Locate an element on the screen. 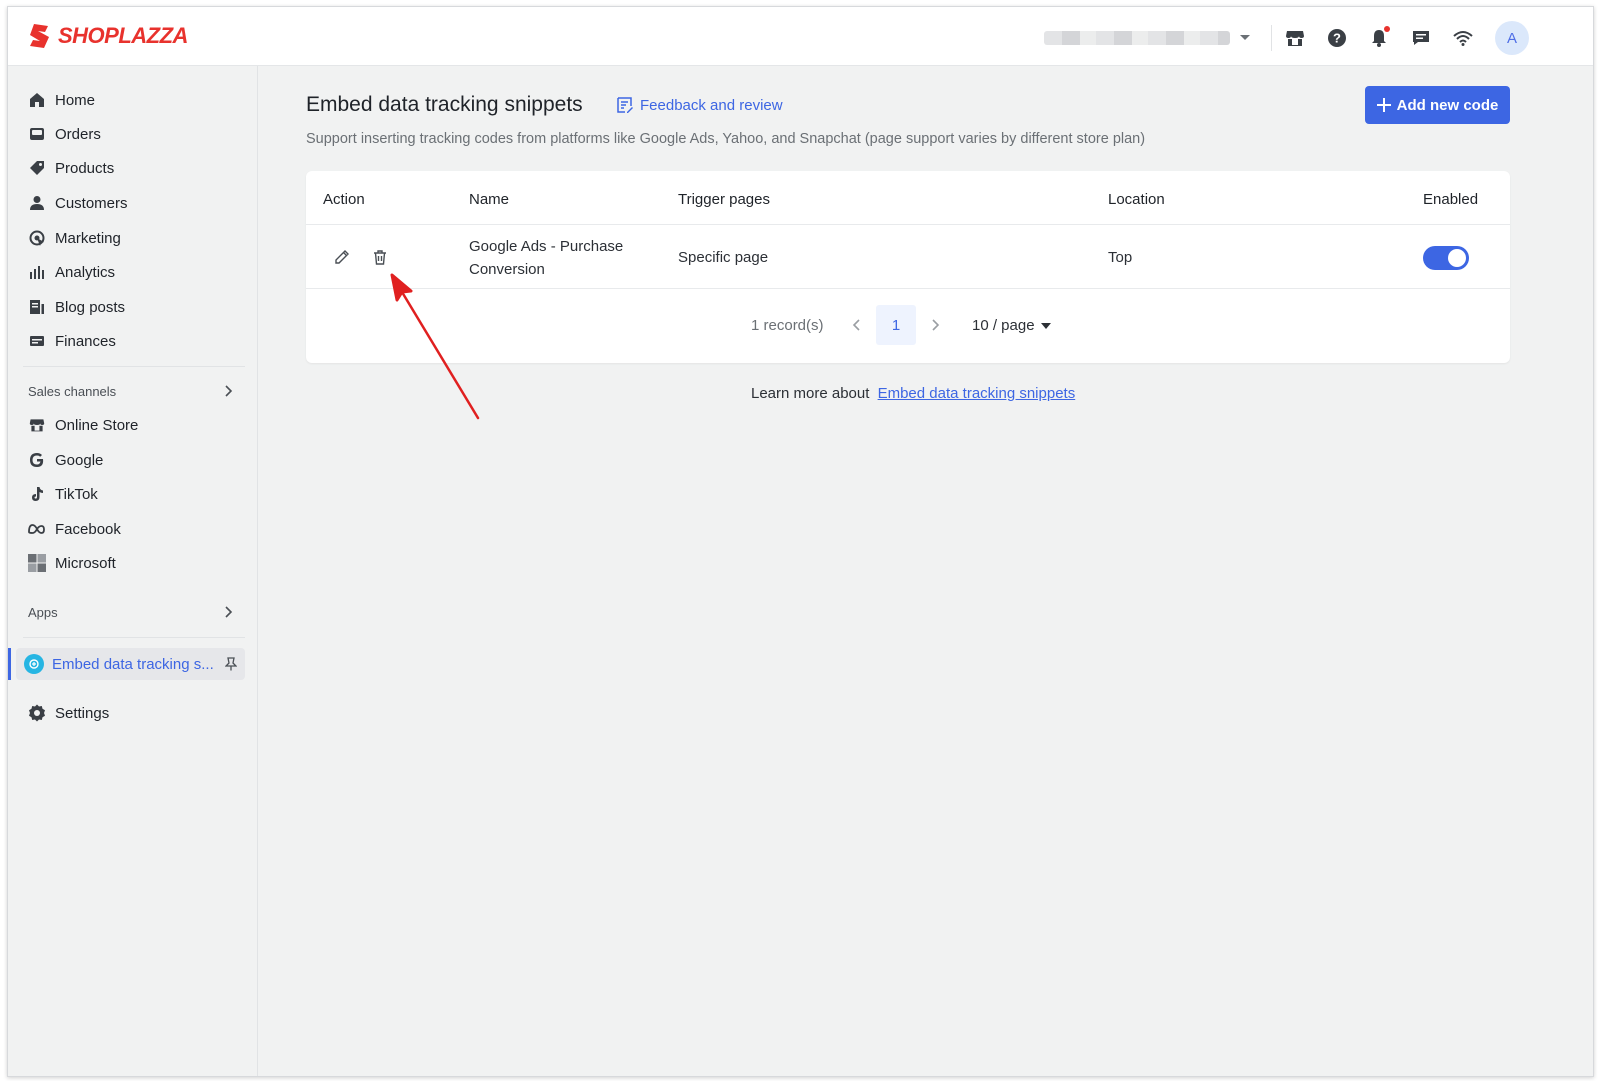 This screenshot has width=1600, height=1081. wifi-icon is located at coordinates (1463, 38).